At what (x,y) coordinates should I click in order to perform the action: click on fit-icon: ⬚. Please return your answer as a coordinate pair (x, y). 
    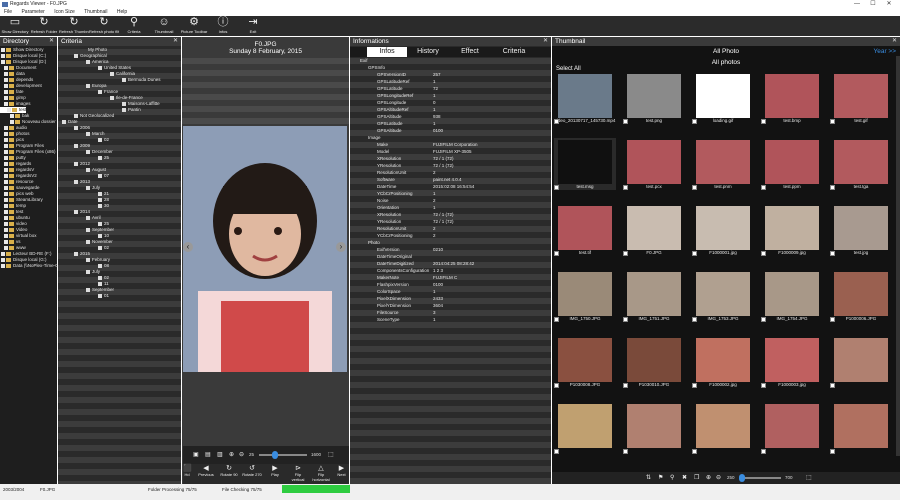
    Looking at the image, I should click on (809, 477).